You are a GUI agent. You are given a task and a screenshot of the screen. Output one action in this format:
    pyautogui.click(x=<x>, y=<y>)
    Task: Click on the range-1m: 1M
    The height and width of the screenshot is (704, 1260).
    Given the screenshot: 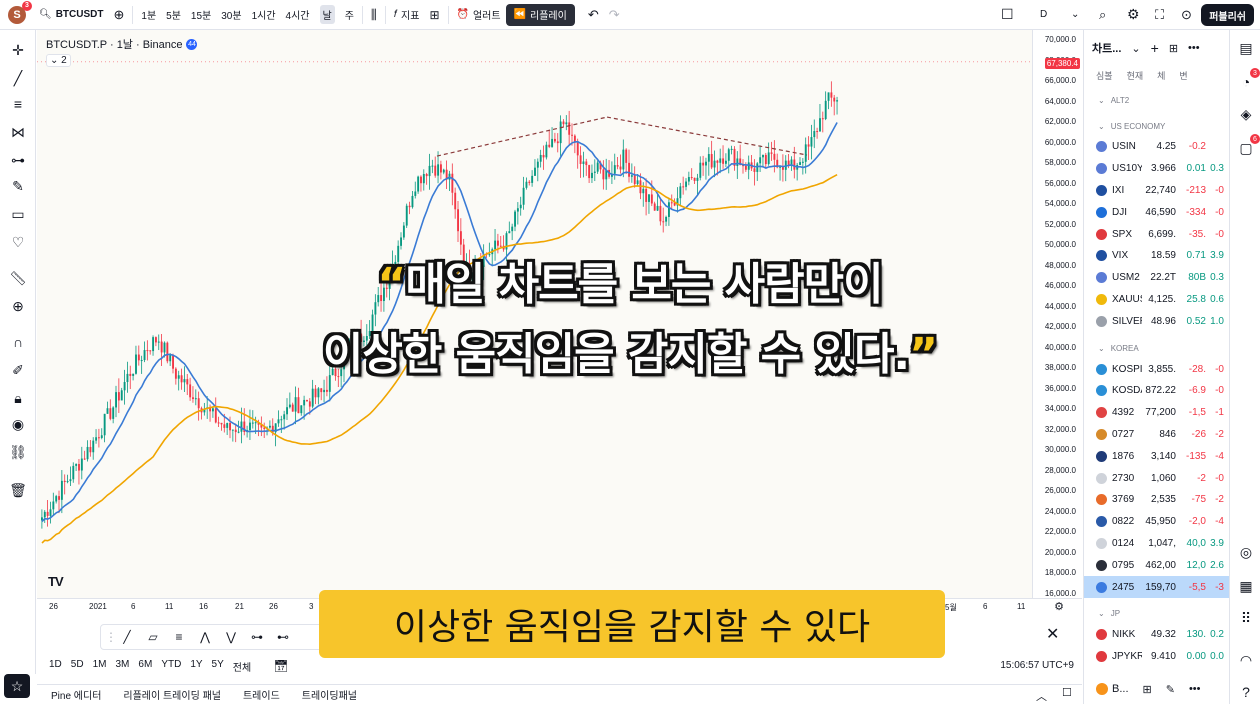 What is the action you would take?
    pyautogui.click(x=100, y=666)
    